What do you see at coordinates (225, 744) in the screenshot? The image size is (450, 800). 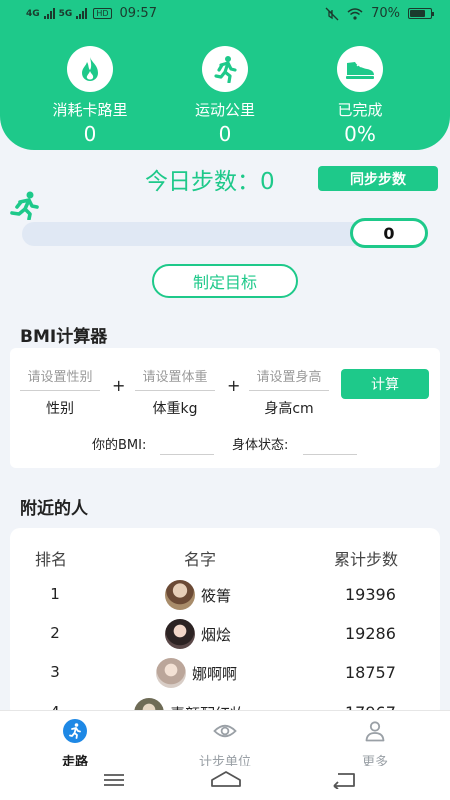 I see `nav-step-unit: 计步单位` at bounding box center [225, 744].